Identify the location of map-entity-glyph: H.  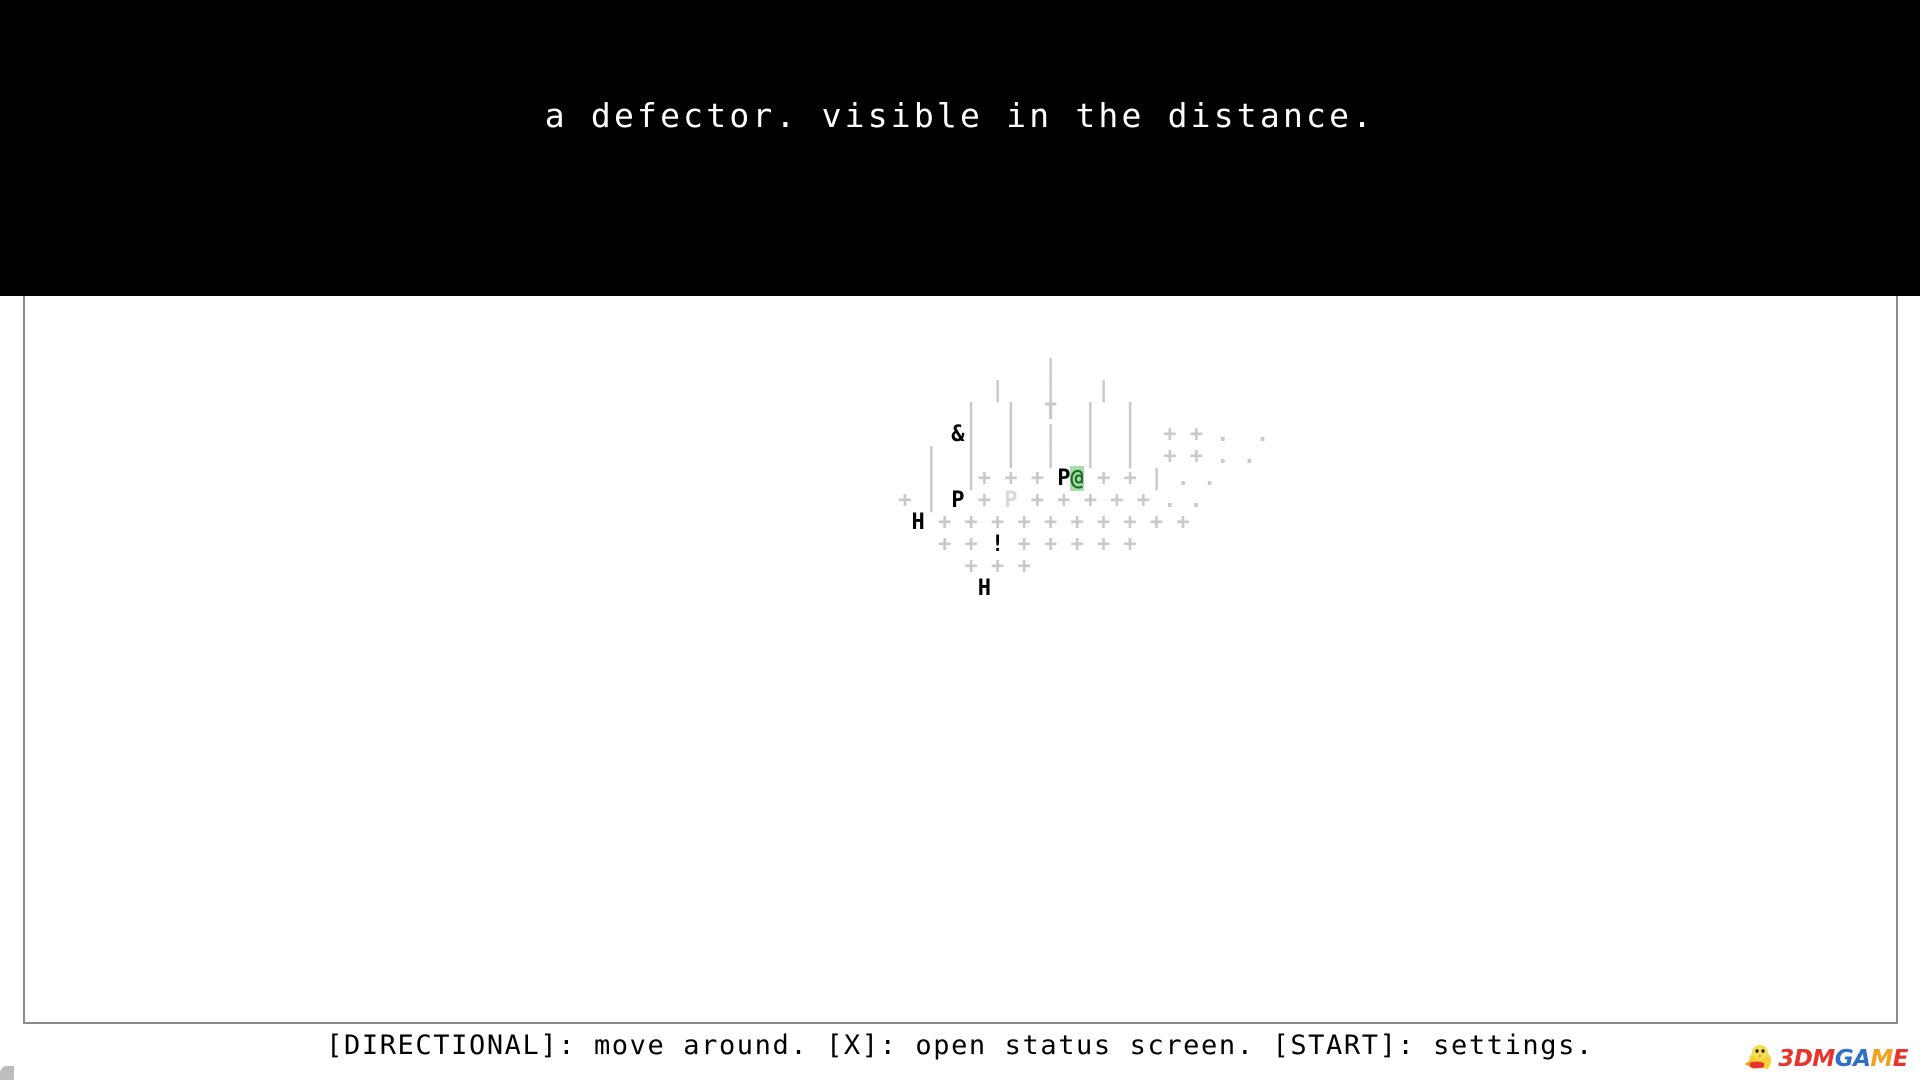
(984, 588).